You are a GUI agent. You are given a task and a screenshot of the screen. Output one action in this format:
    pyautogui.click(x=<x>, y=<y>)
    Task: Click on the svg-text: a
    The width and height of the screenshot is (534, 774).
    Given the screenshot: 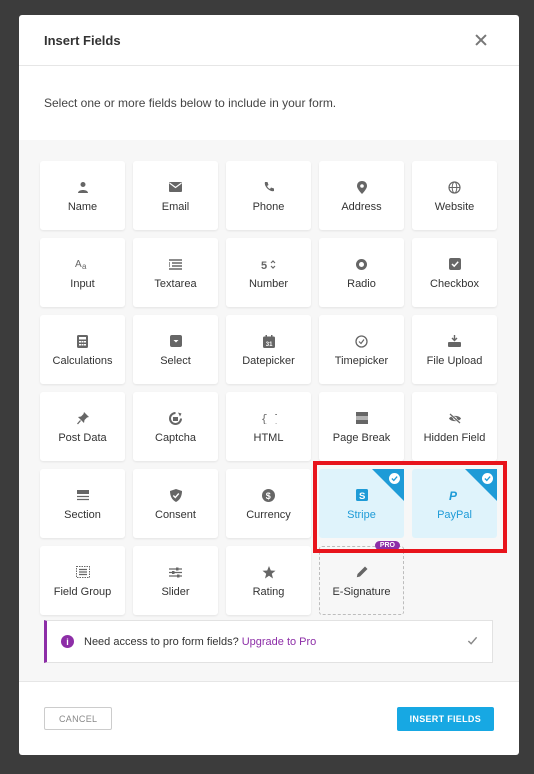 What is the action you would take?
    pyautogui.click(x=84, y=266)
    